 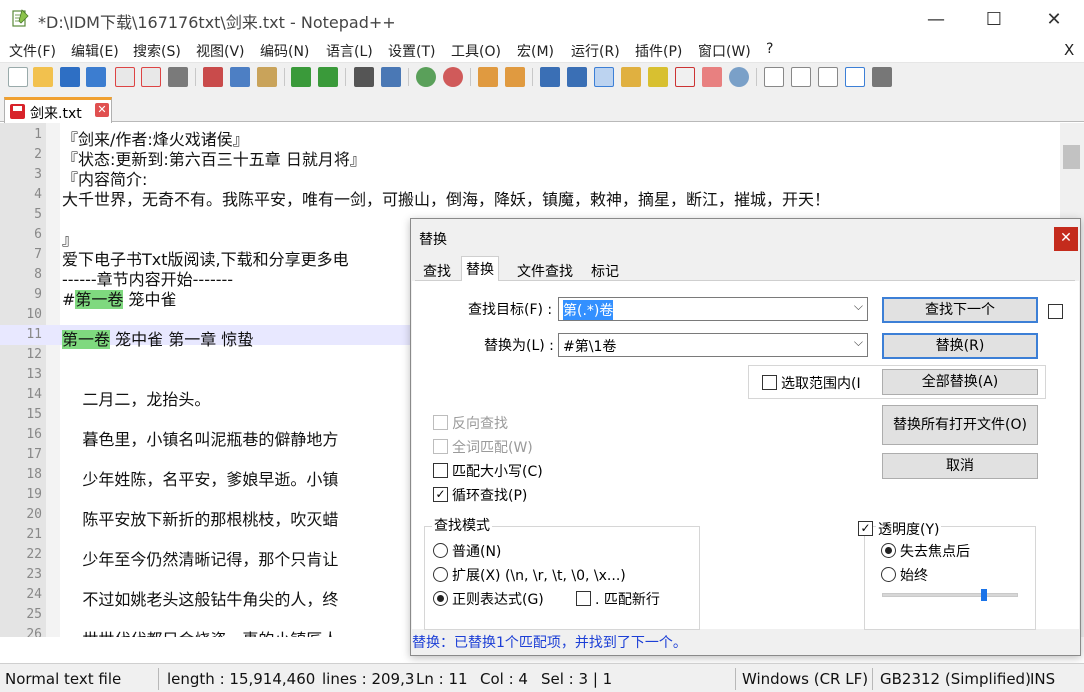 I want to click on minimize-button: —, so click(x=936, y=19).